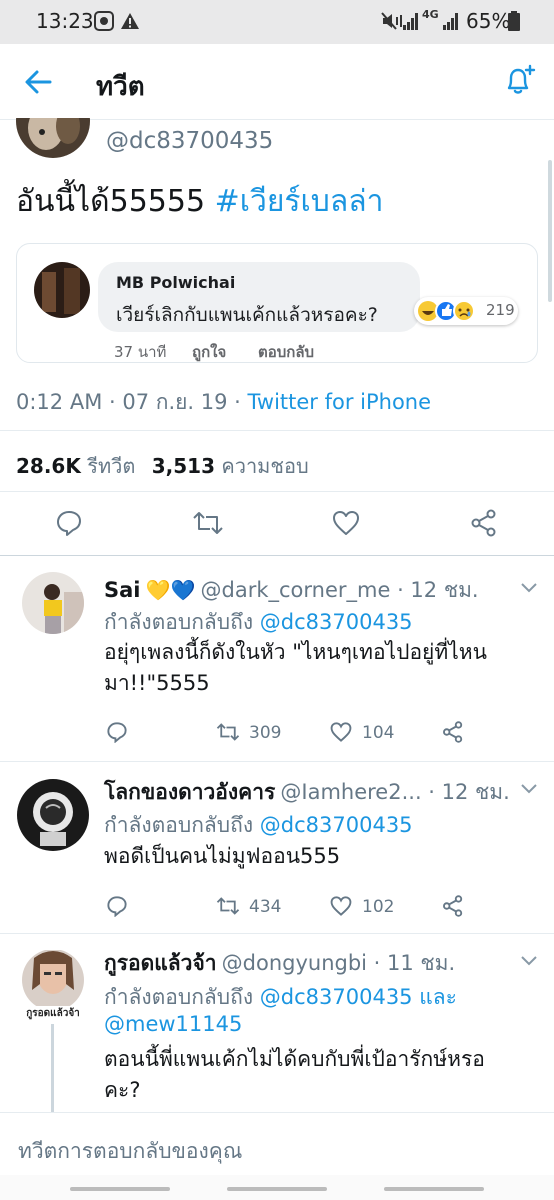  Describe the element at coordinates (189, 792) in the screenshot. I see `reply-2-name: โลกของดาวอังคาร` at that location.